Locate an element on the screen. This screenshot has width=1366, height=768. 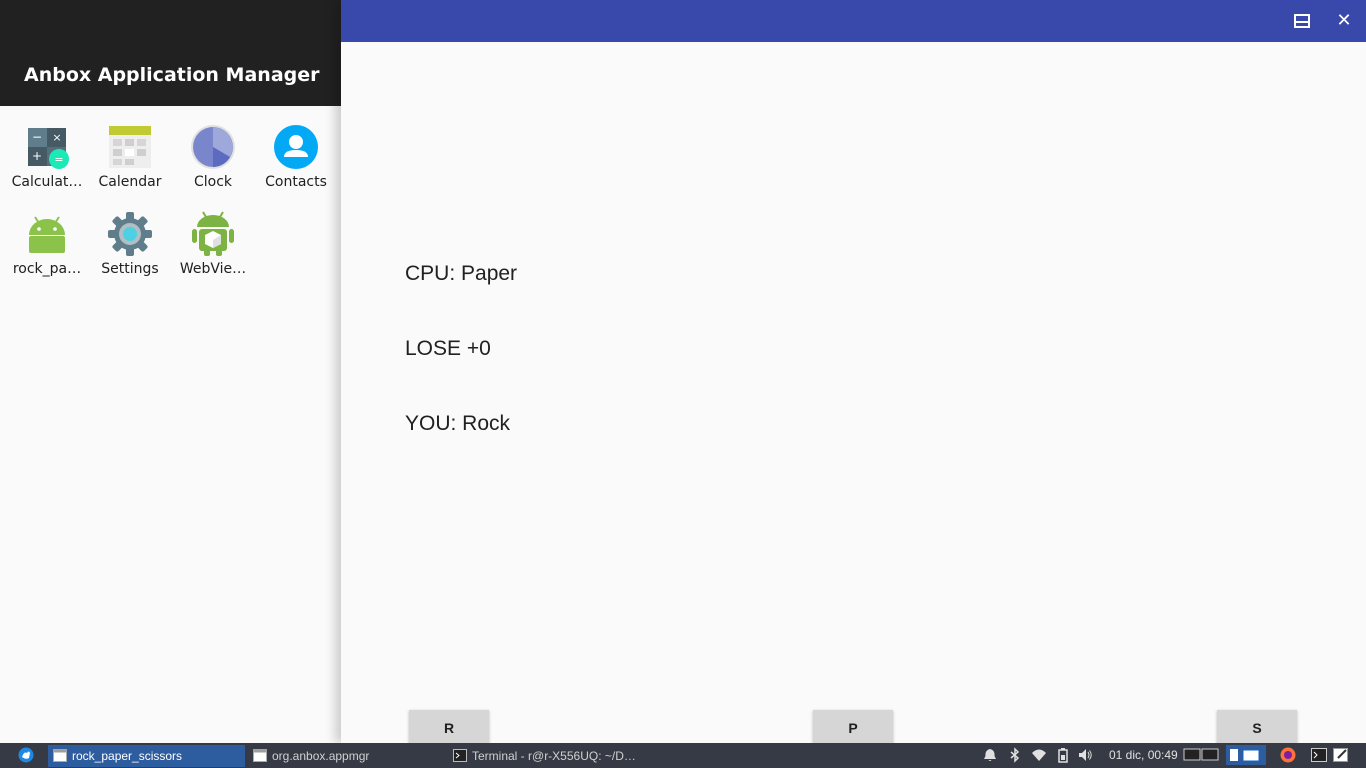
close-button: ✕ is located at coordinates (1344, 21).